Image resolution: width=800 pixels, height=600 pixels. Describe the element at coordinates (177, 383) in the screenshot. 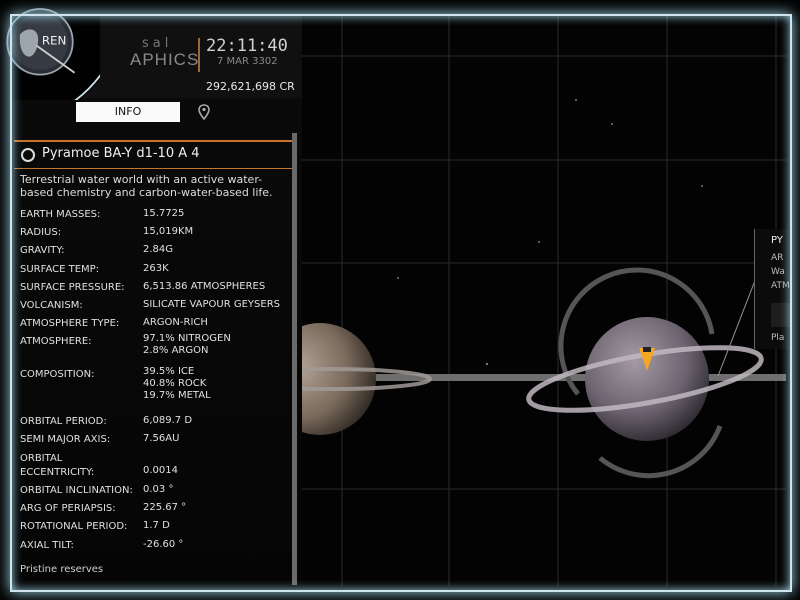

I see `property-value: 39.5% ICE 40.8% ROCK 19.7% METAL` at that location.